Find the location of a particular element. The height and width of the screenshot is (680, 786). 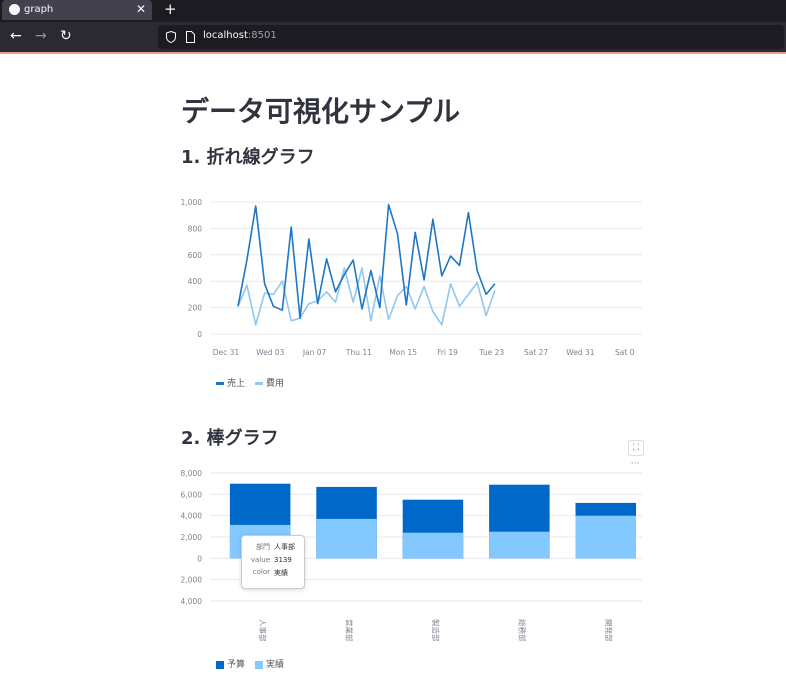

x-tick-label: Jan 07 is located at coordinates (314, 352).